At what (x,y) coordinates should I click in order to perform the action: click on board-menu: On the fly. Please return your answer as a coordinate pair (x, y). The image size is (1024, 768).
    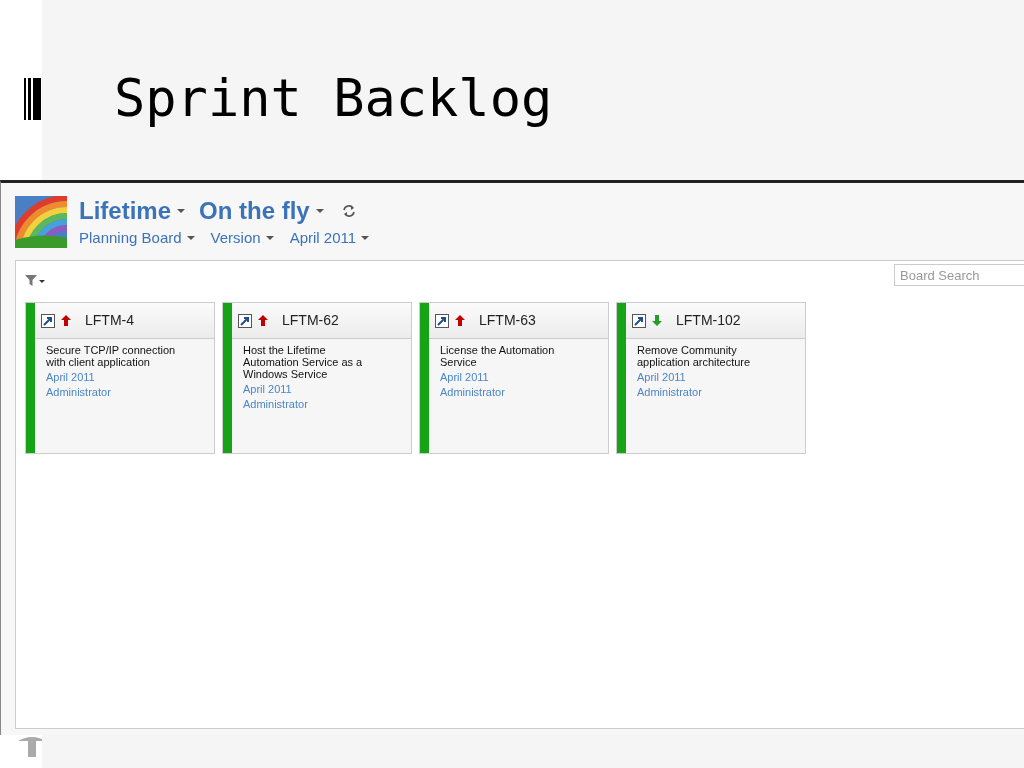
    Looking at the image, I should click on (261, 211).